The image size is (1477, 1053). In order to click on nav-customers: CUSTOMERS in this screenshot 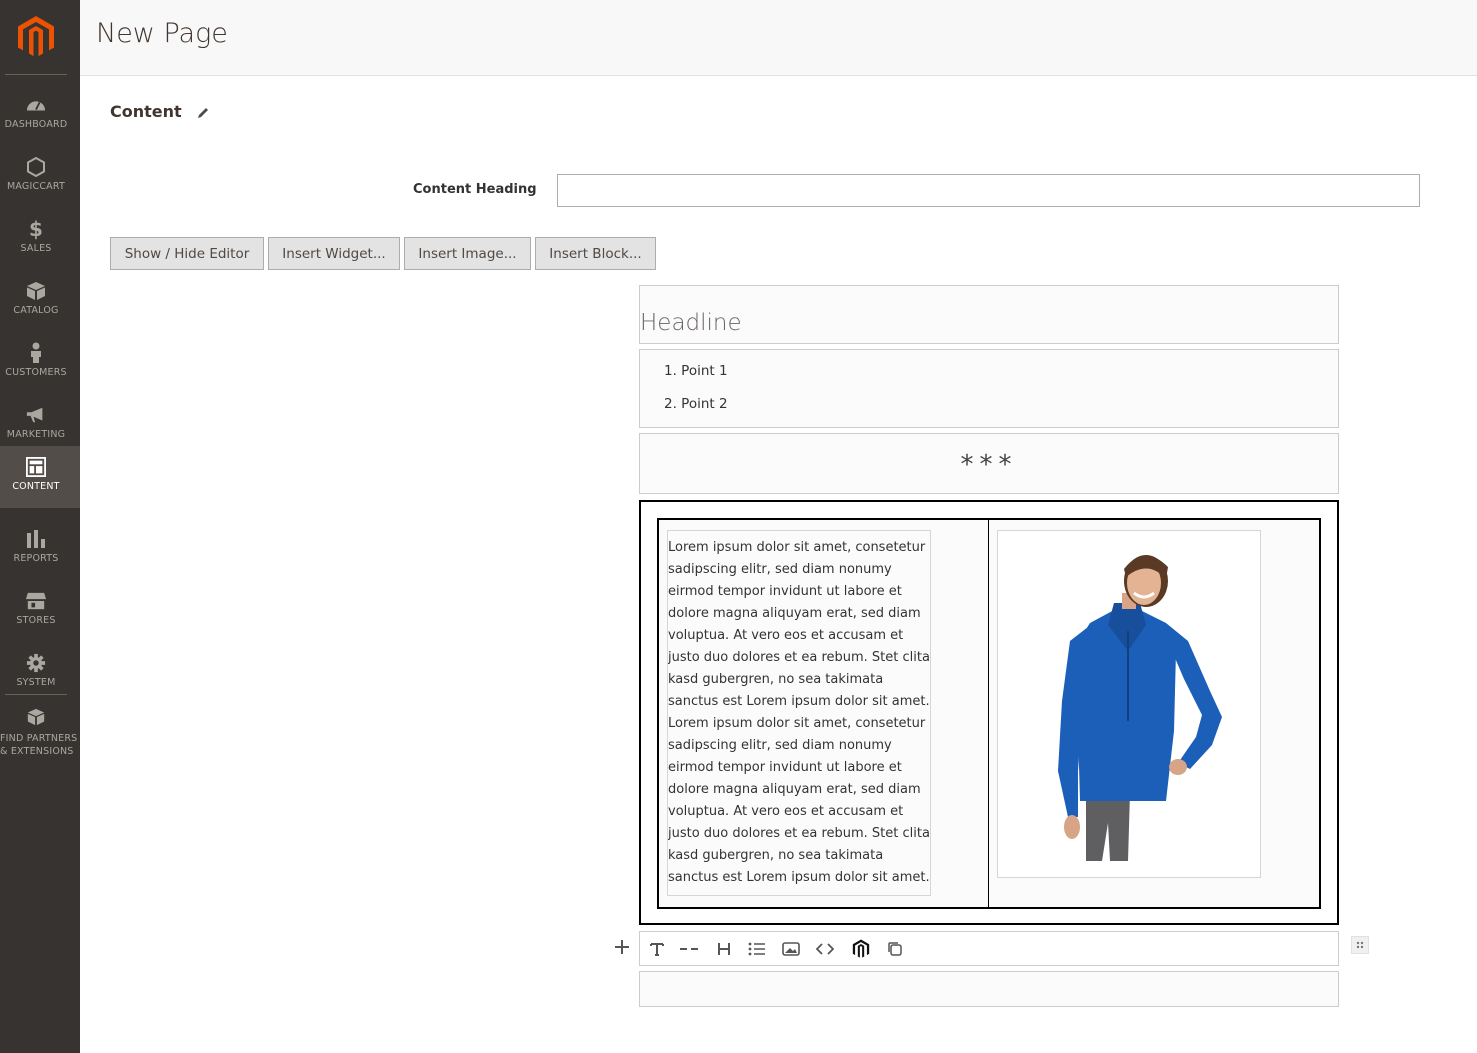, I will do `click(40, 363)`.